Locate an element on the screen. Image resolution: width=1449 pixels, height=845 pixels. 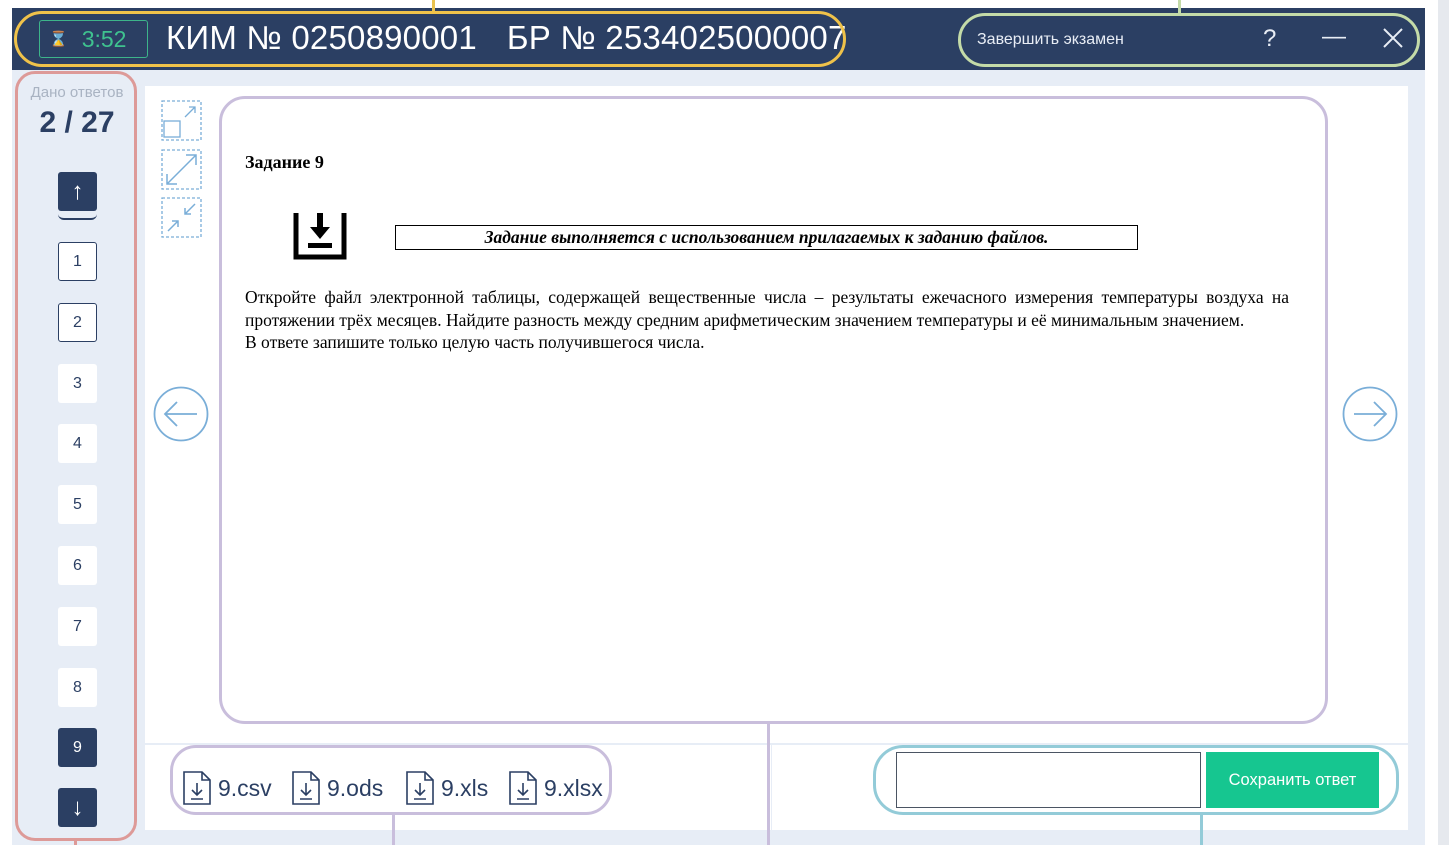
annotation-pointer-sidebar is located at coordinates (75, 843).